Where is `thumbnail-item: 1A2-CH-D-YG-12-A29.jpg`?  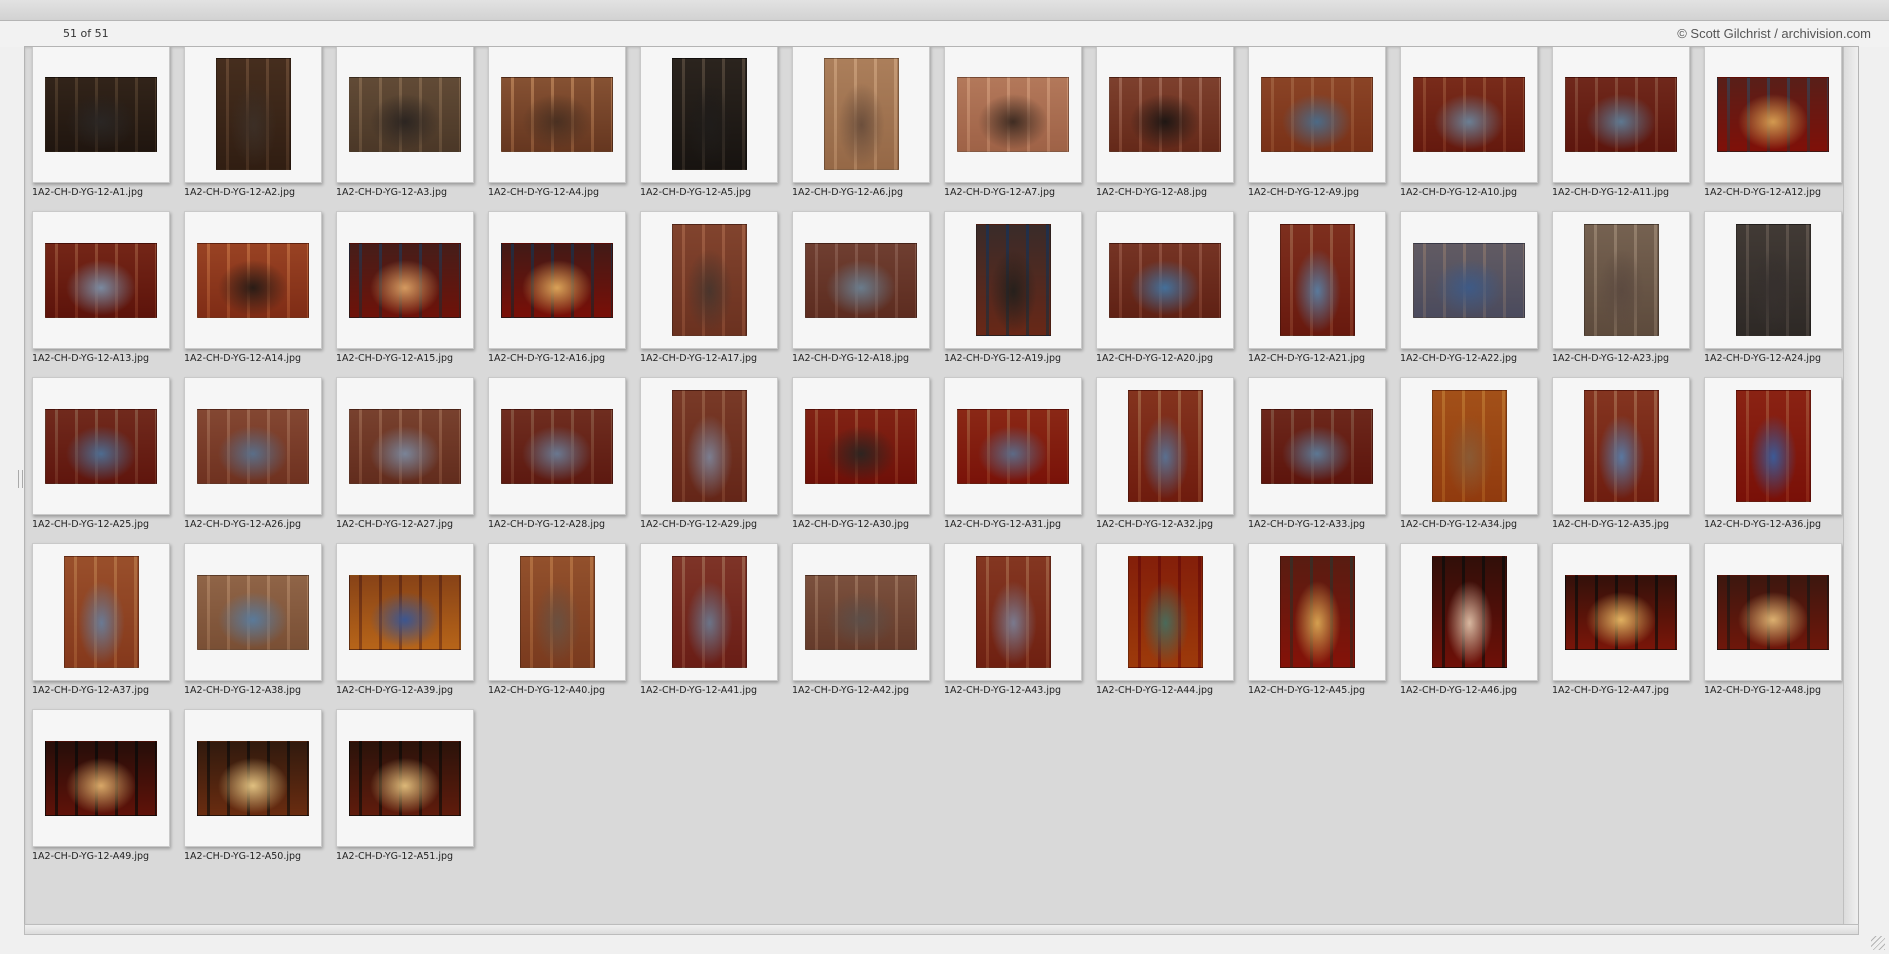 thumbnail-item: 1A2-CH-D-YG-12-A29.jpg is located at coordinates (716, 460).